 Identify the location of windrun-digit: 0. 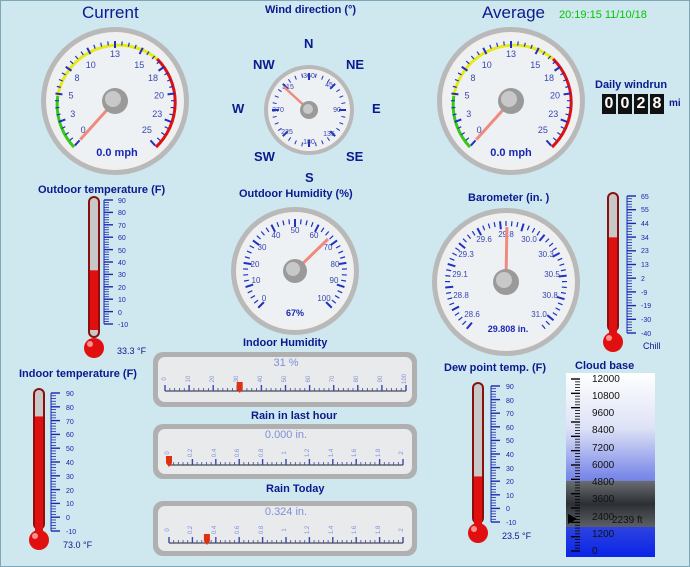
(609, 104).